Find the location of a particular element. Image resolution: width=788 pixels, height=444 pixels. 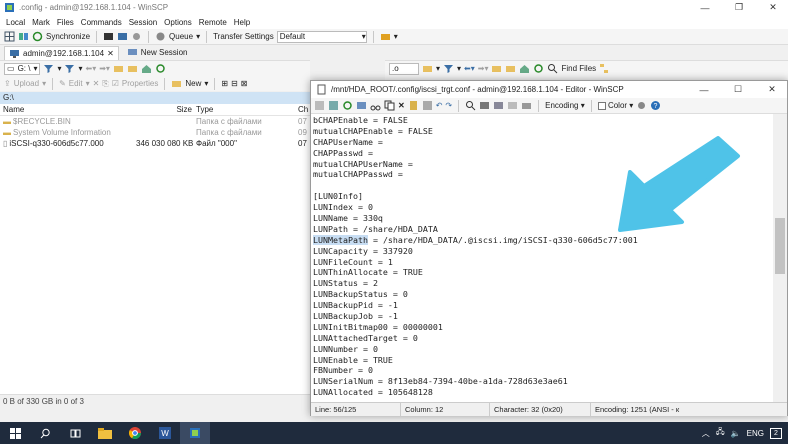

chrome-icon is located at coordinates (135, 433).